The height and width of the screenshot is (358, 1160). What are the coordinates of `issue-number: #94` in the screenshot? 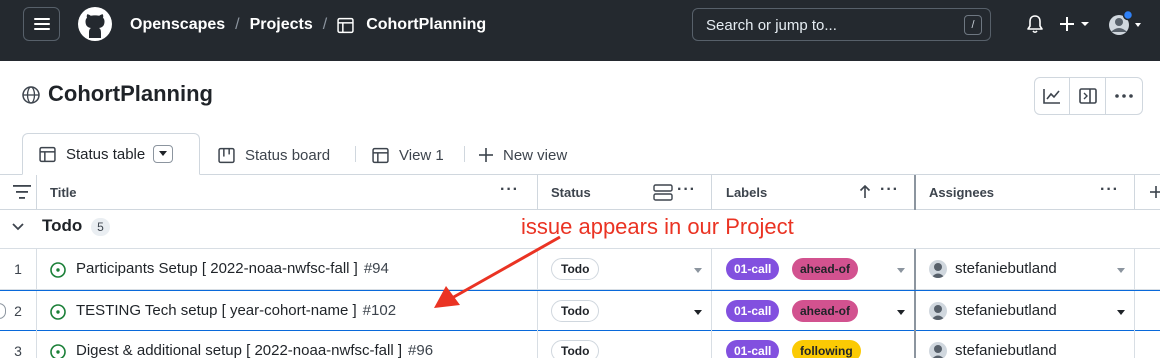 It's located at (376, 268).